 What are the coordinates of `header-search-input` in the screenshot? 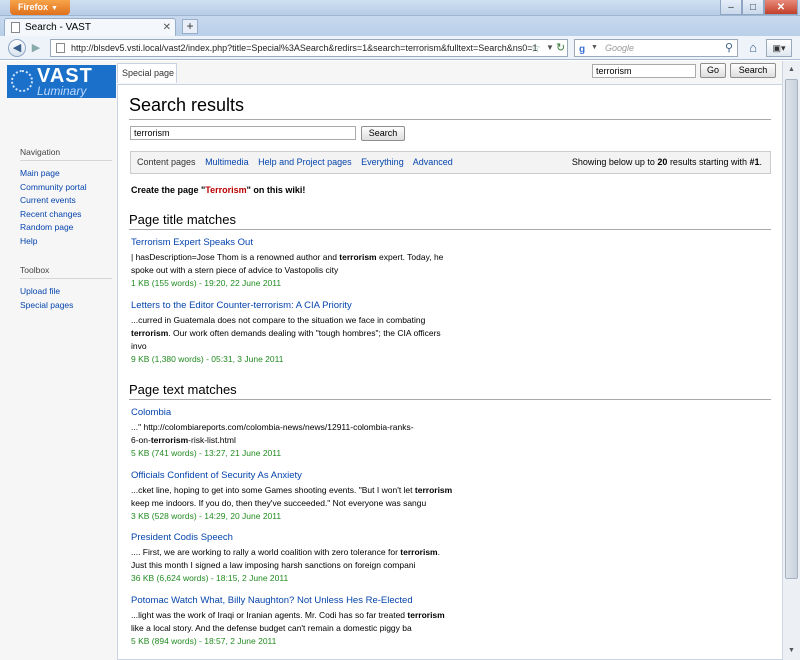 It's located at (644, 71).